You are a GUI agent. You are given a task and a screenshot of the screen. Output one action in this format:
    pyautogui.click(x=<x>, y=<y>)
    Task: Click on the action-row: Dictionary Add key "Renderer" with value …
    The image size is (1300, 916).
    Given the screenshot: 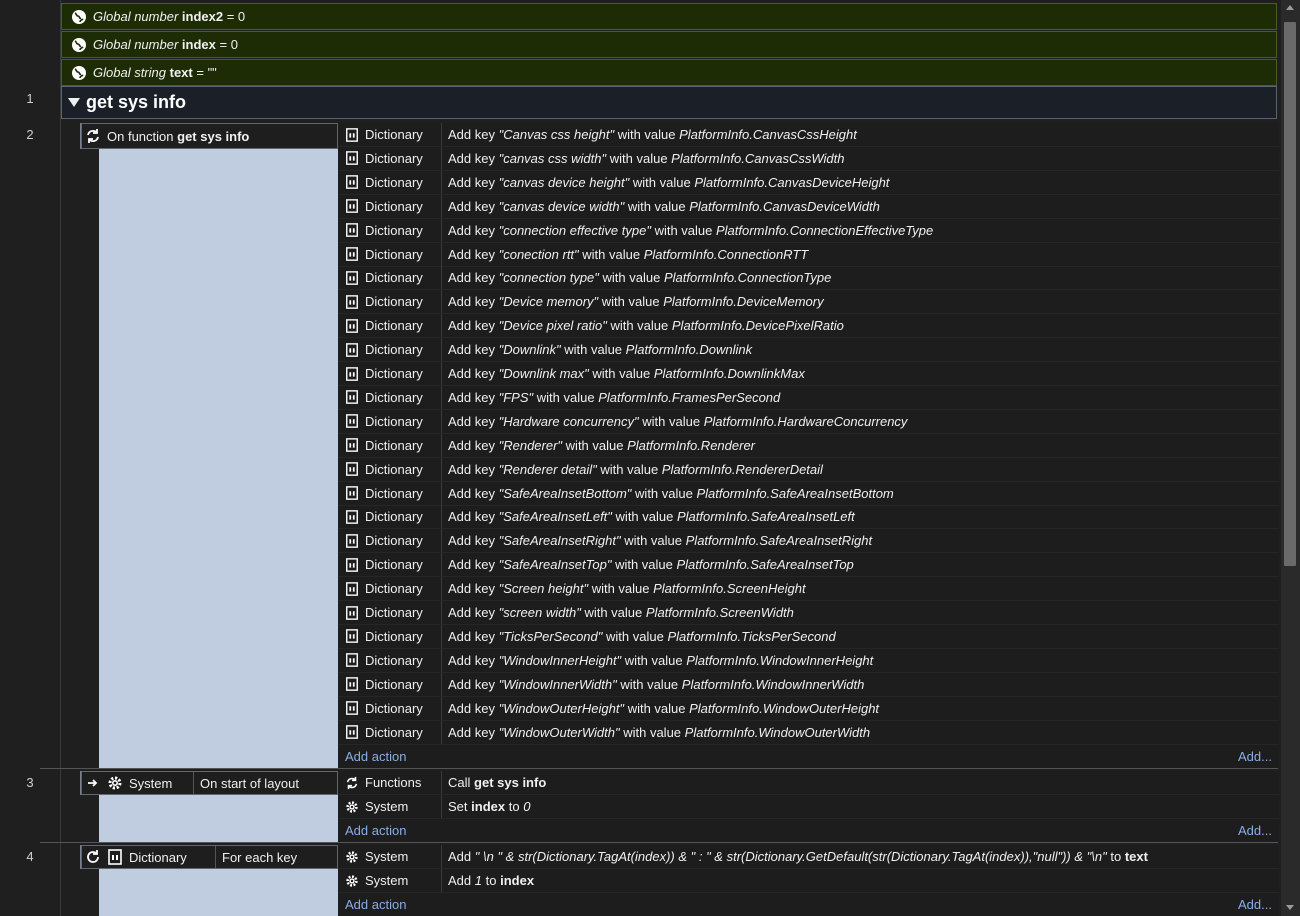 What is the action you would take?
    pyautogui.click(x=808, y=445)
    